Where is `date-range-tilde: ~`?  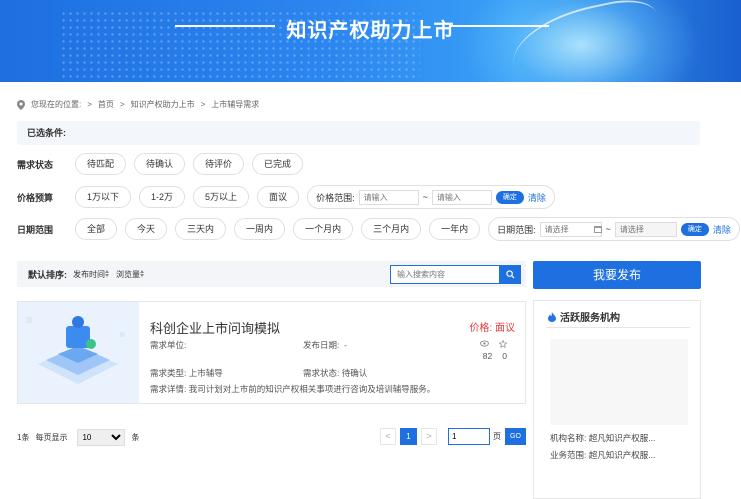 date-range-tilde: ~ is located at coordinates (608, 229).